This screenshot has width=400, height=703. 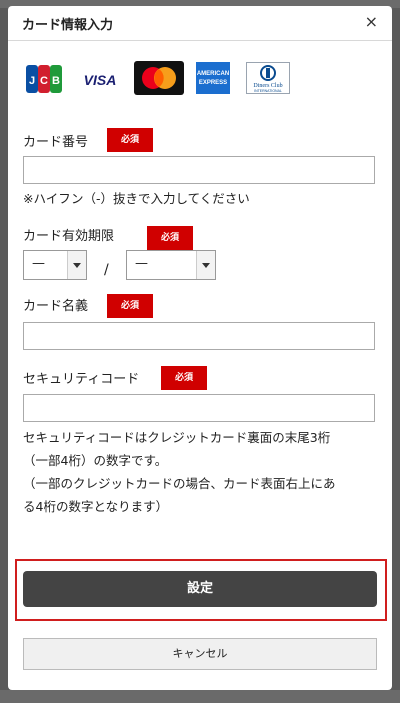 What do you see at coordinates (95, 460) in the screenshot?
I see `security-code-note-line: （一部4桁）の数字です。` at bounding box center [95, 460].